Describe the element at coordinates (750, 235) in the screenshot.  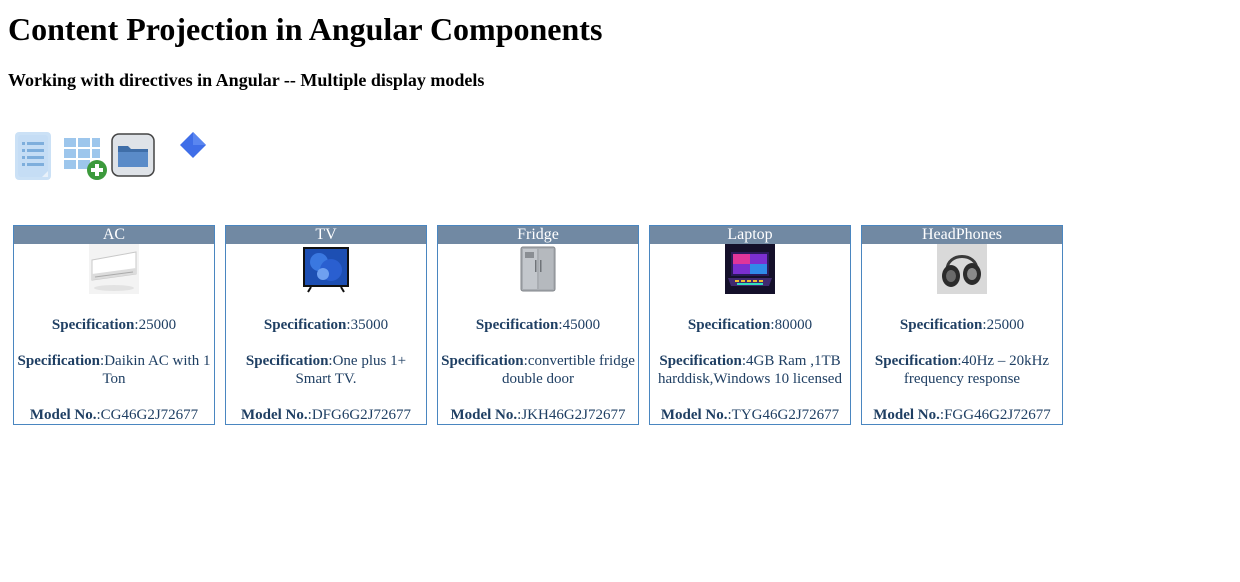
I see `product-name: Laptop` at that location.